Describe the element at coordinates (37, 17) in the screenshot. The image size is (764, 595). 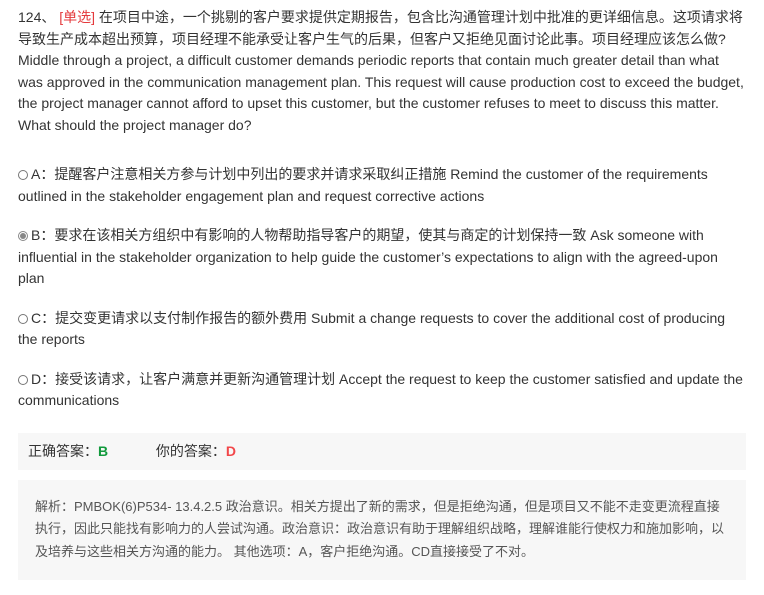
I see `question-number: 124、` at that location.